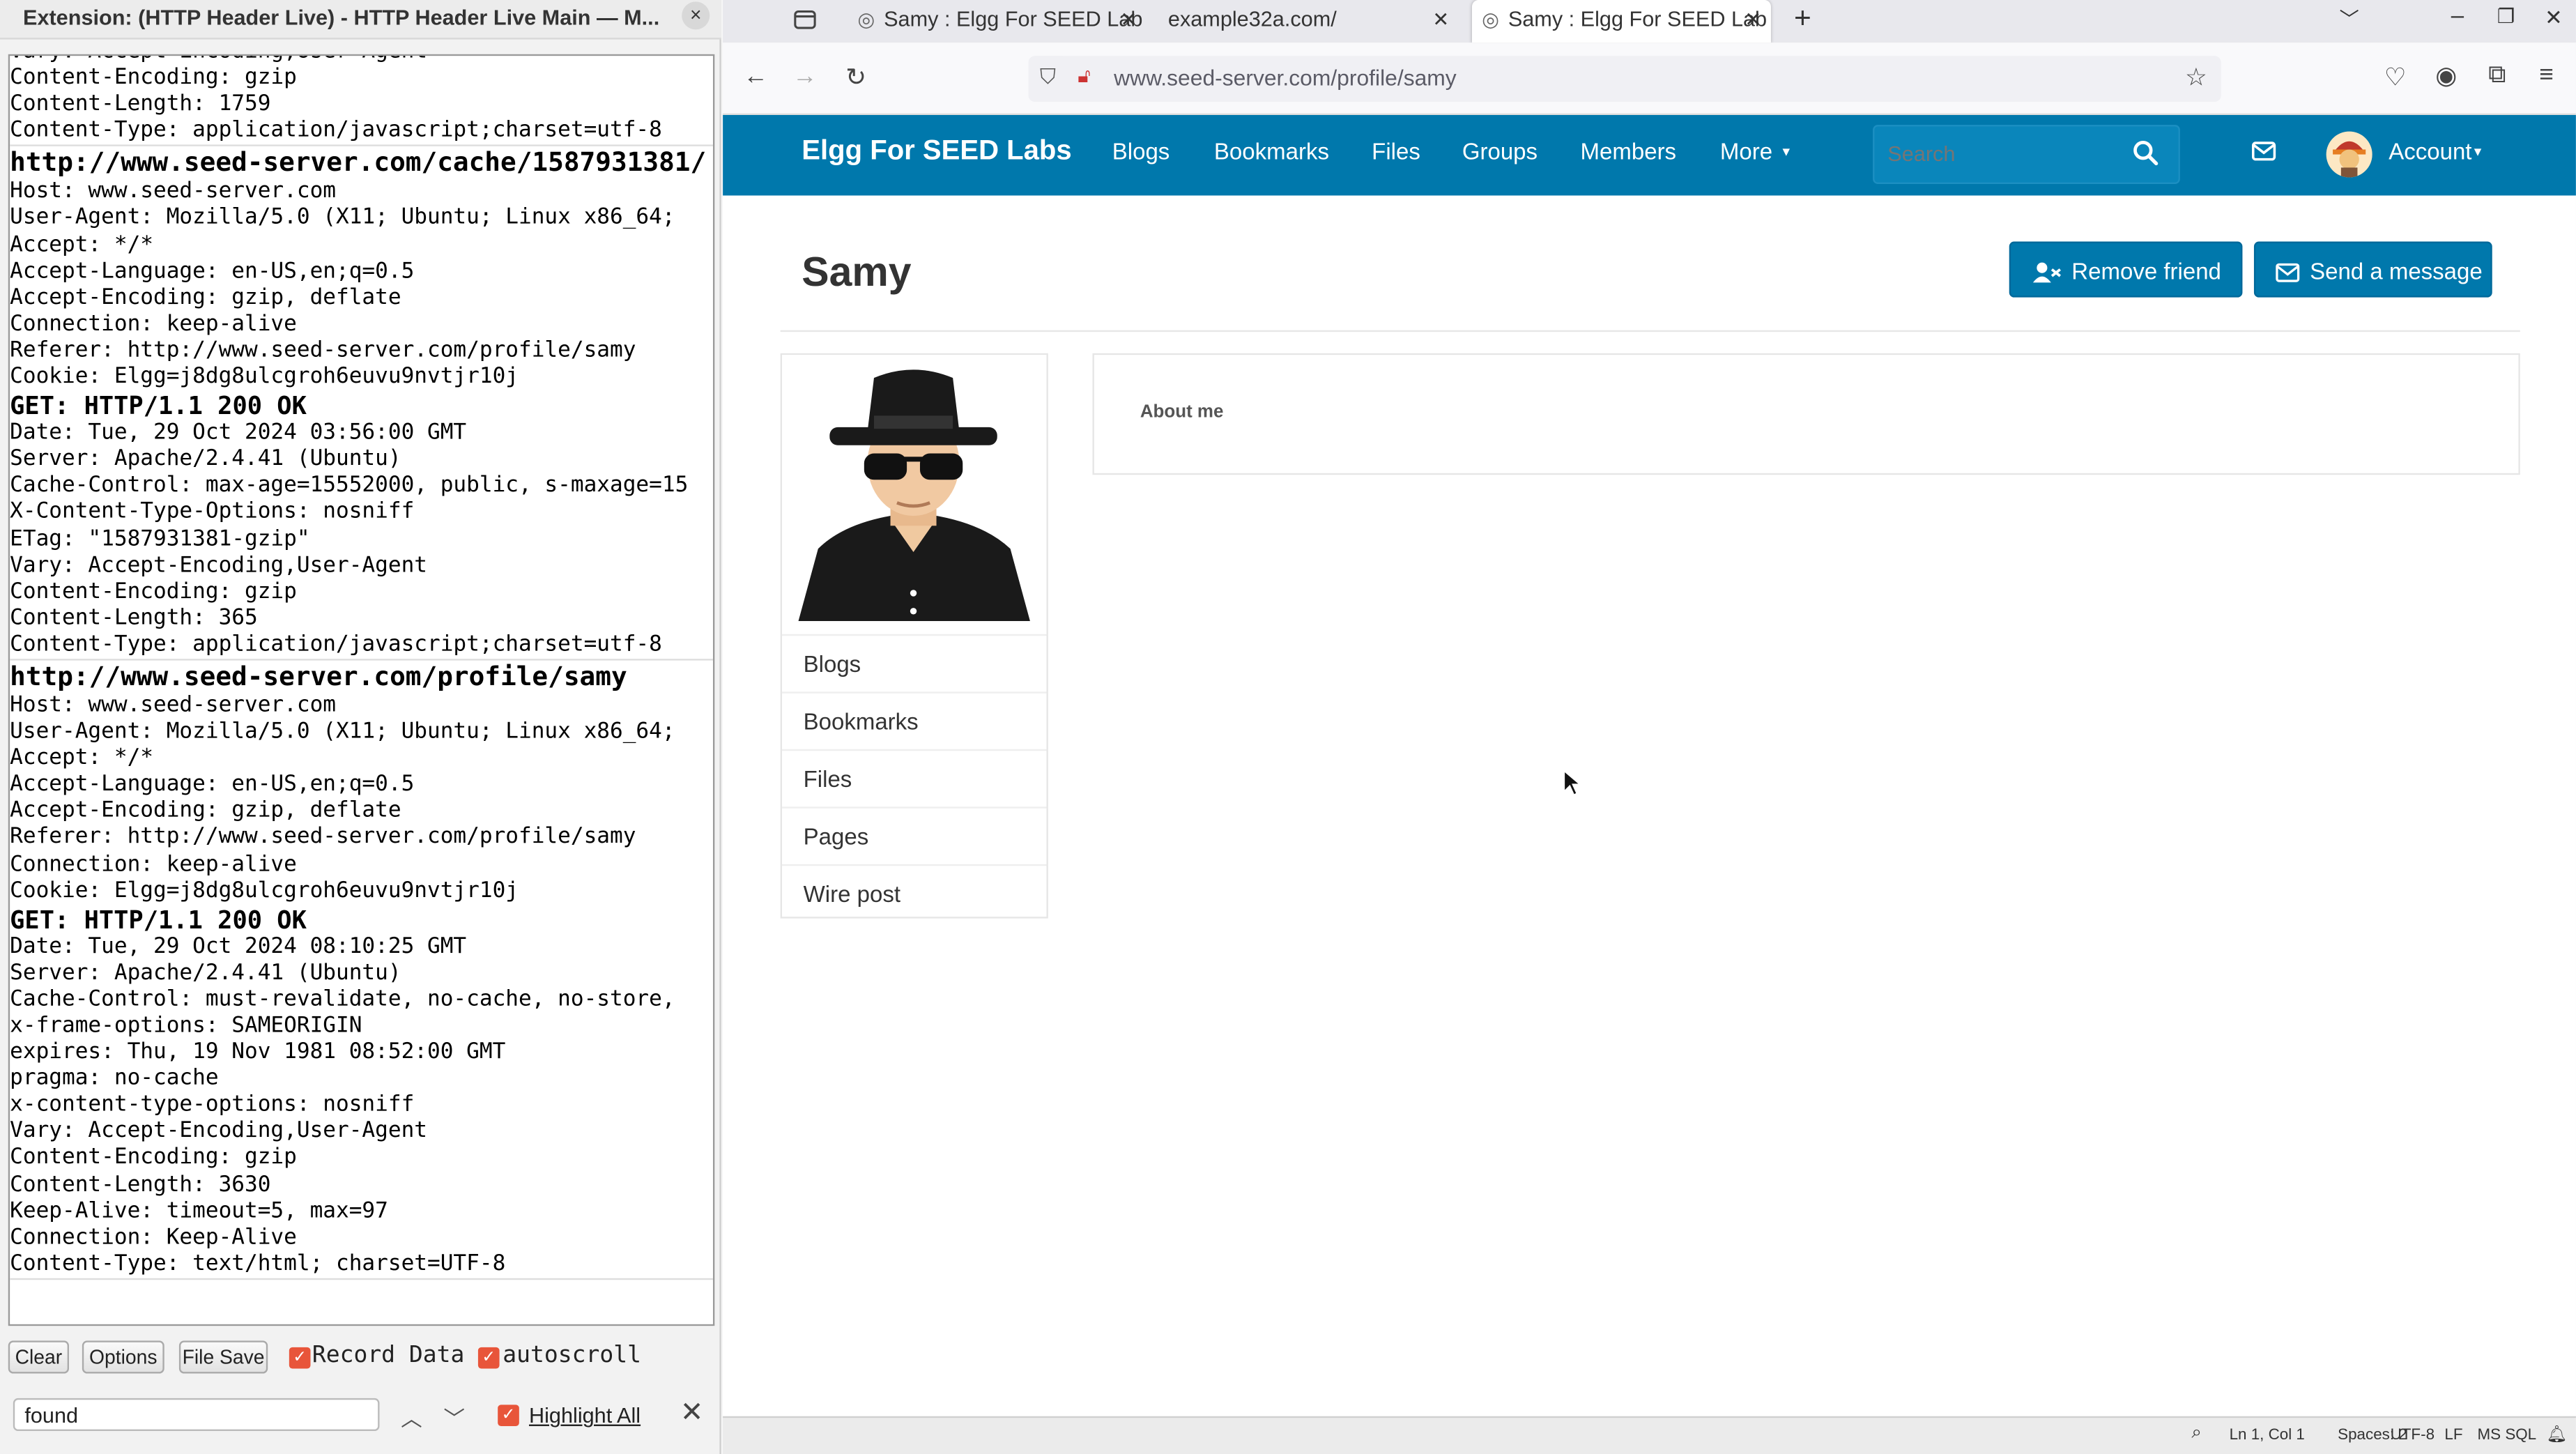 This screenshot has width=2576, height=1454. What do you see at coordinates (855, 77) in the screenshot?
I see `reload-icon: ↻` at bounding box center [855, 77].